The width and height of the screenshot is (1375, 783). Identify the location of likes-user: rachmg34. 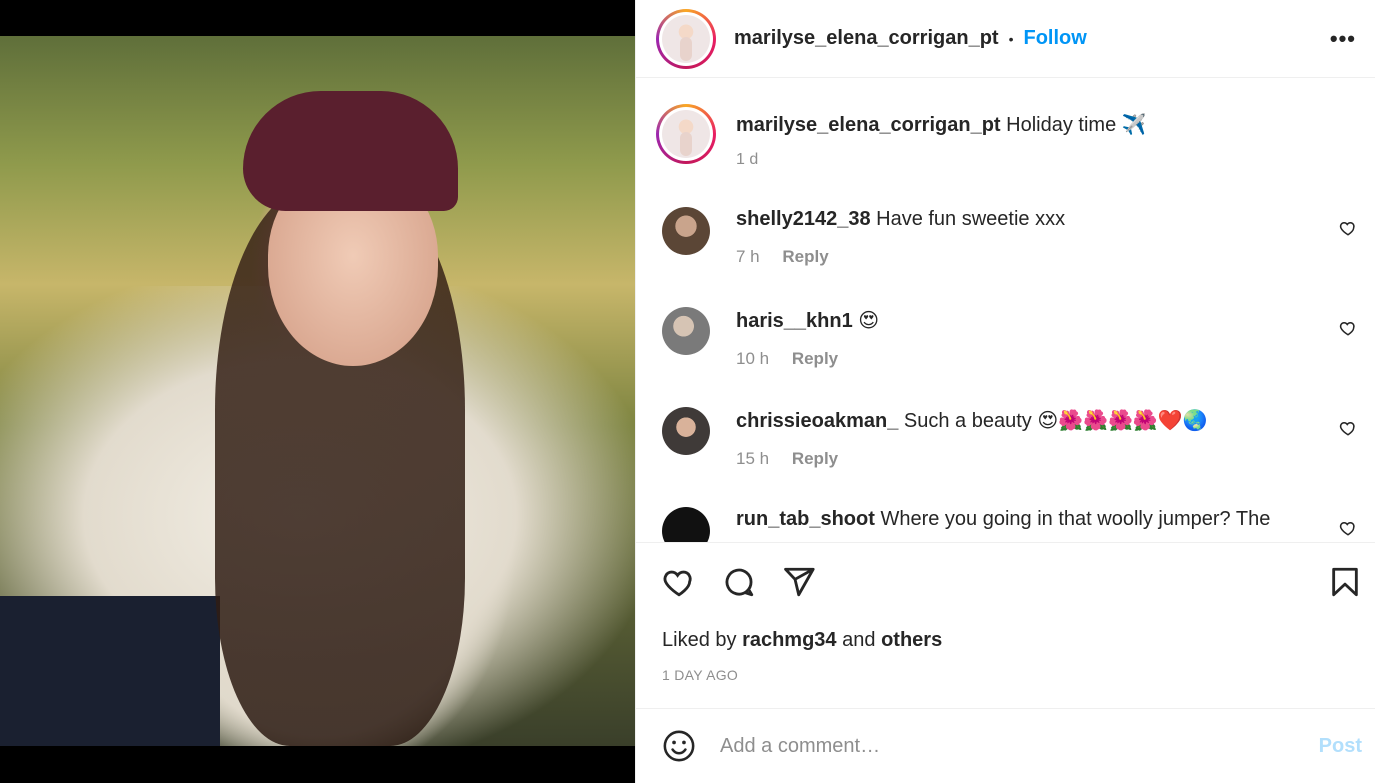
(789, 640).